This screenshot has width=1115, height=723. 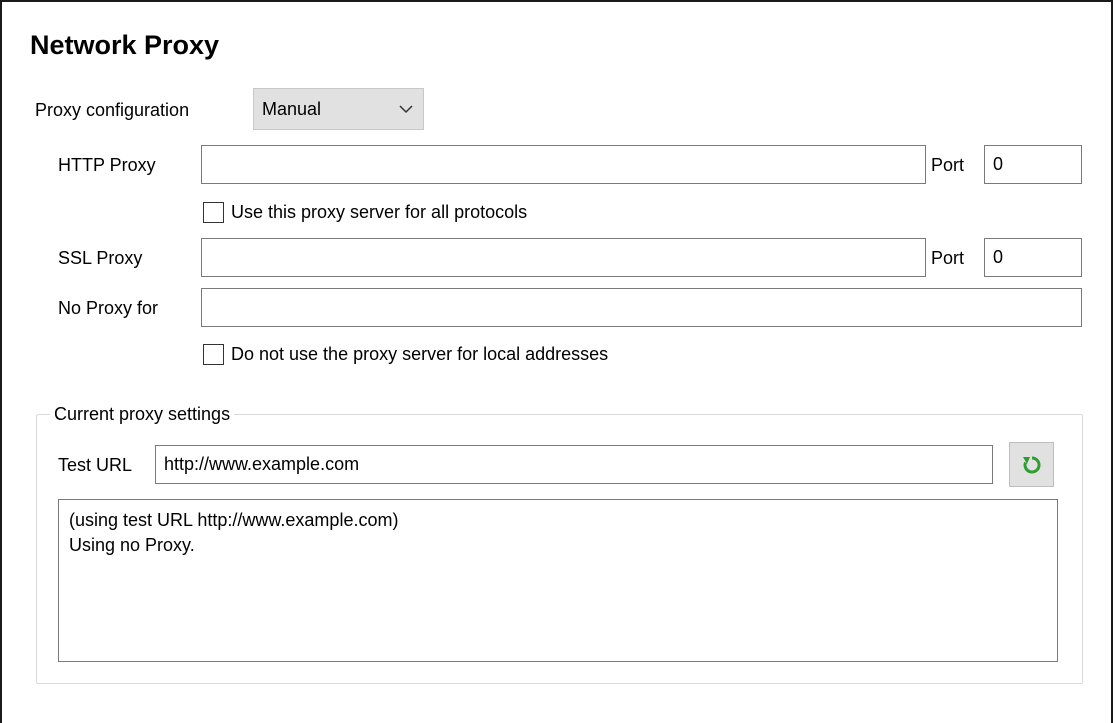 I want to click on refresh-button, so click(x=1031, y=464).